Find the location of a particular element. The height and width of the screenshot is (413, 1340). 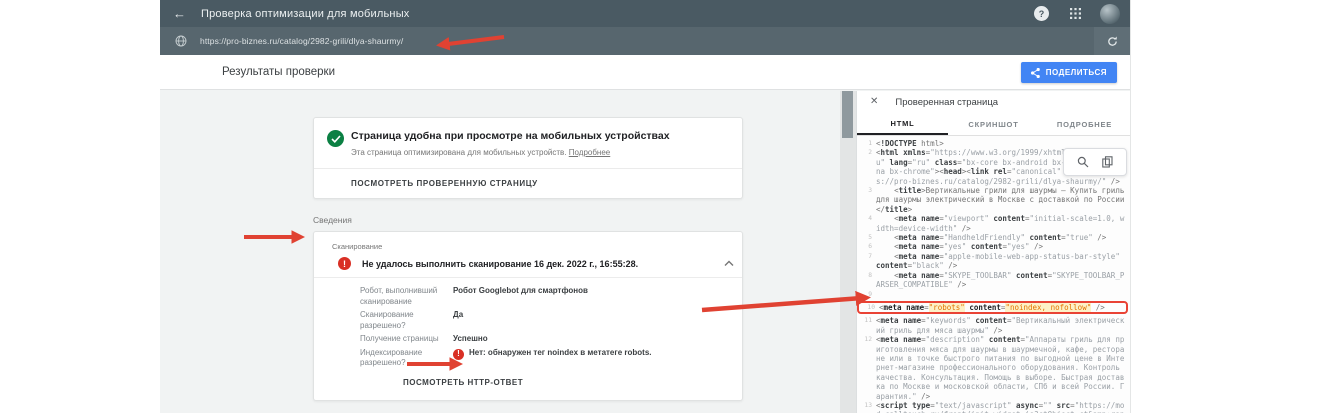

app-header: ← Проверка оптимизации для мобильных ? is located at coordinates (645, 13).